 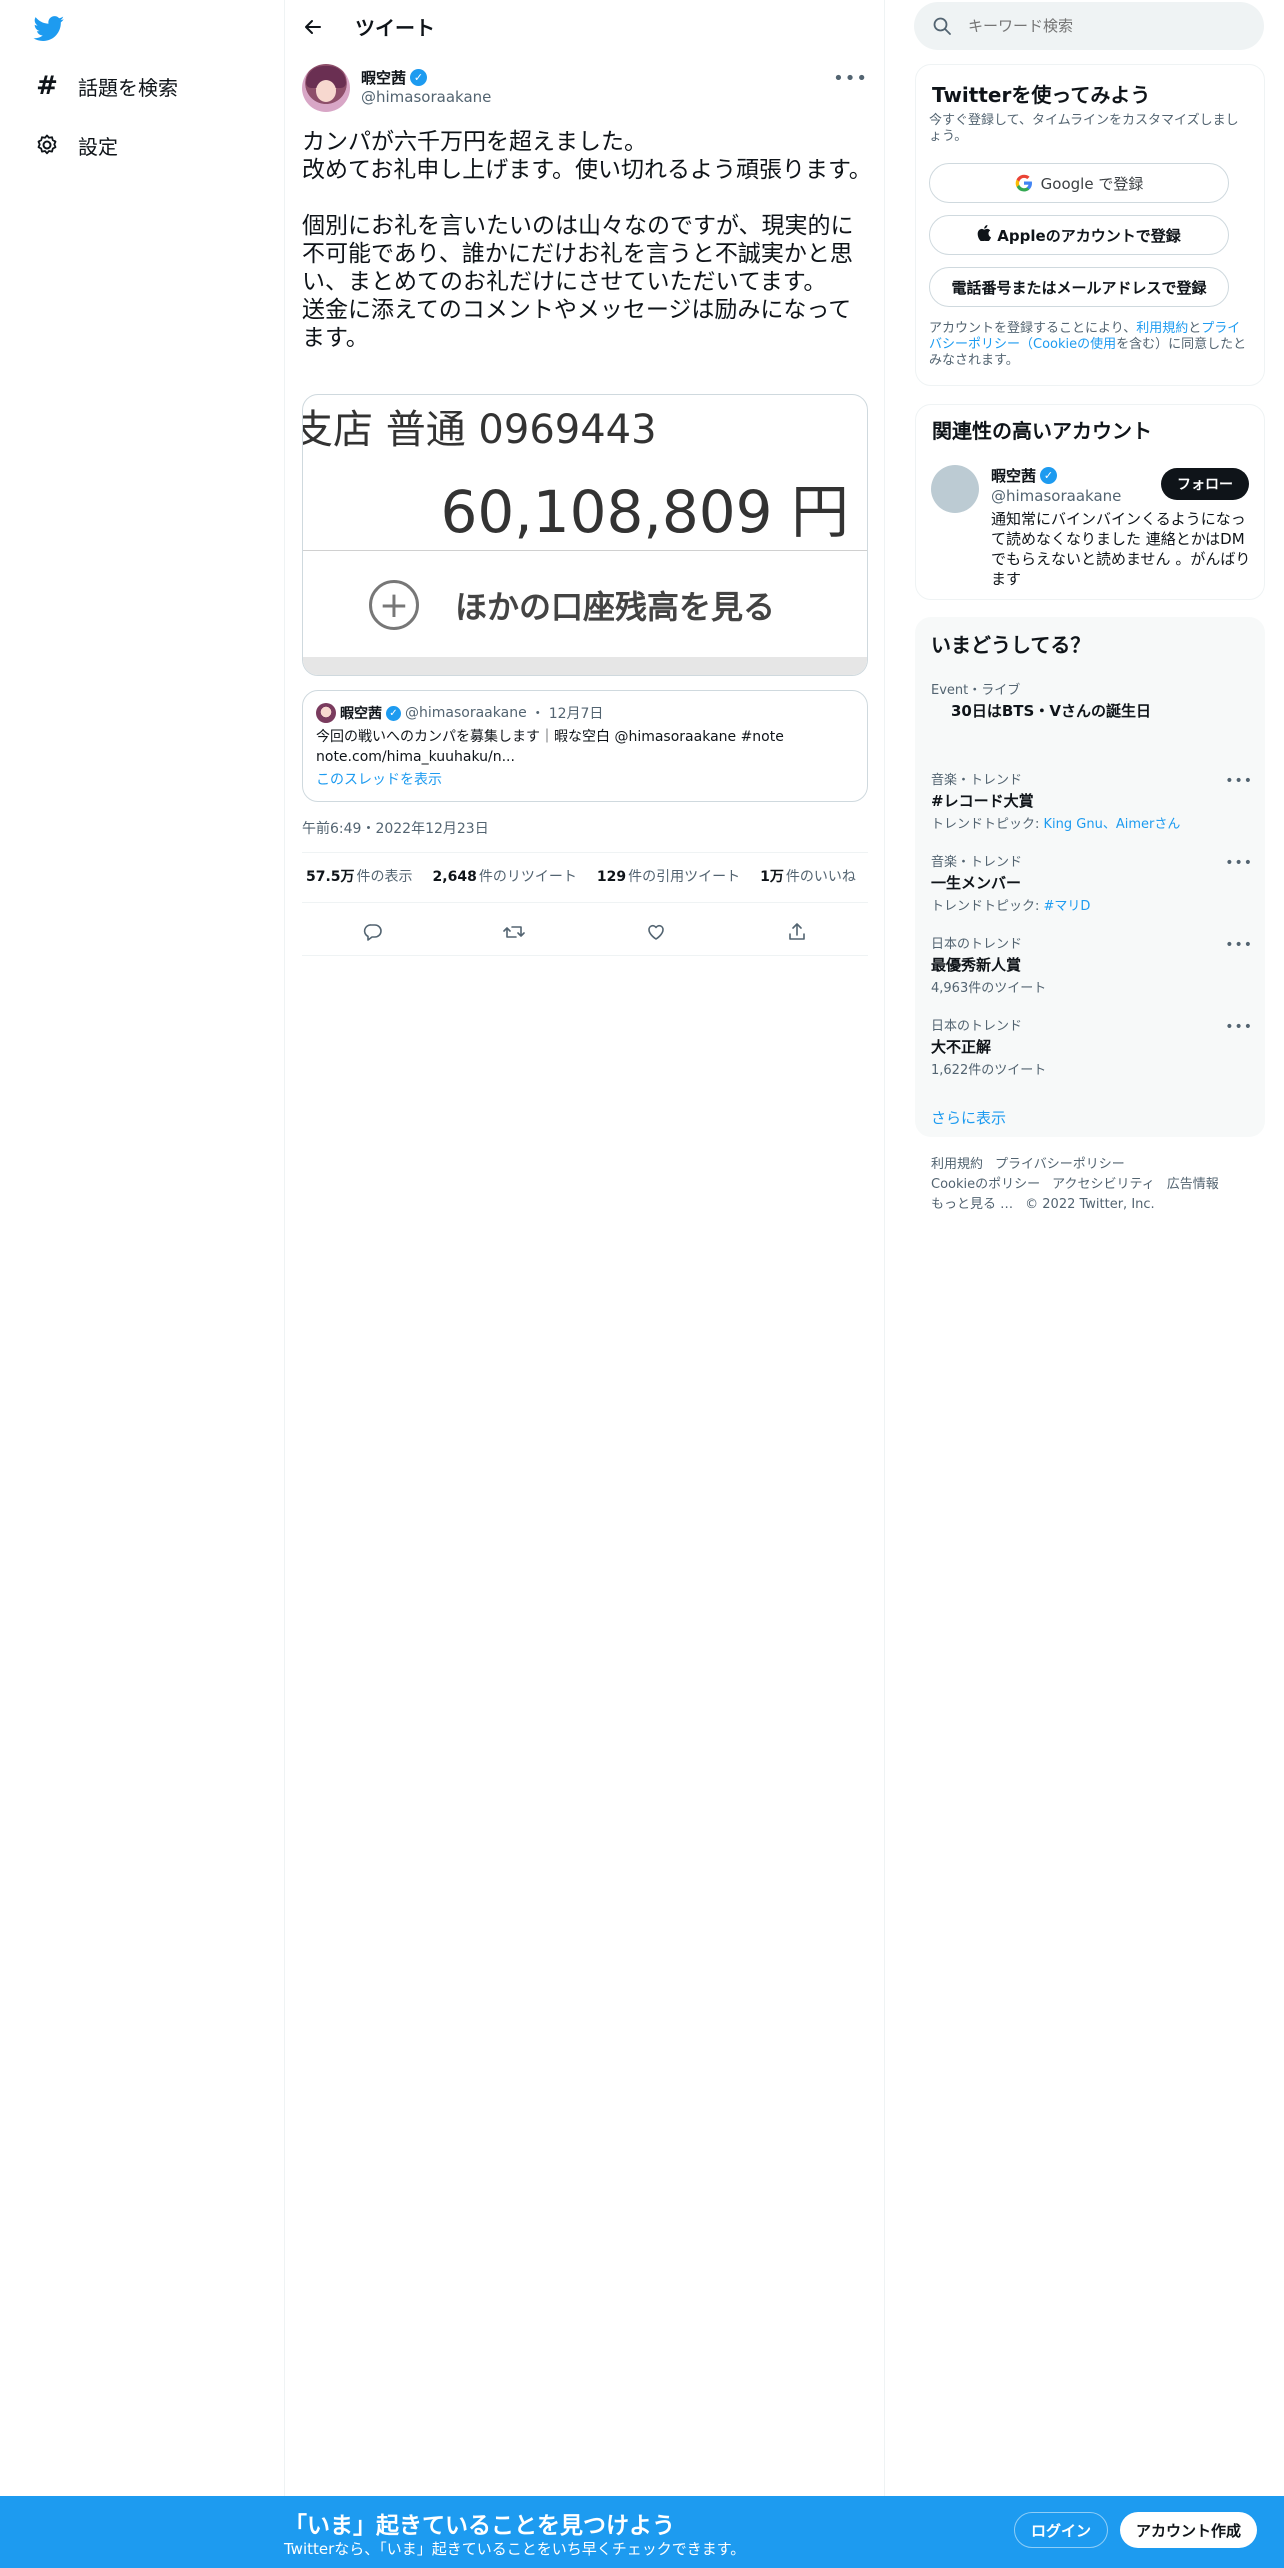 I want to click on tweet-header: ツイート, so click(x=585, y=26).